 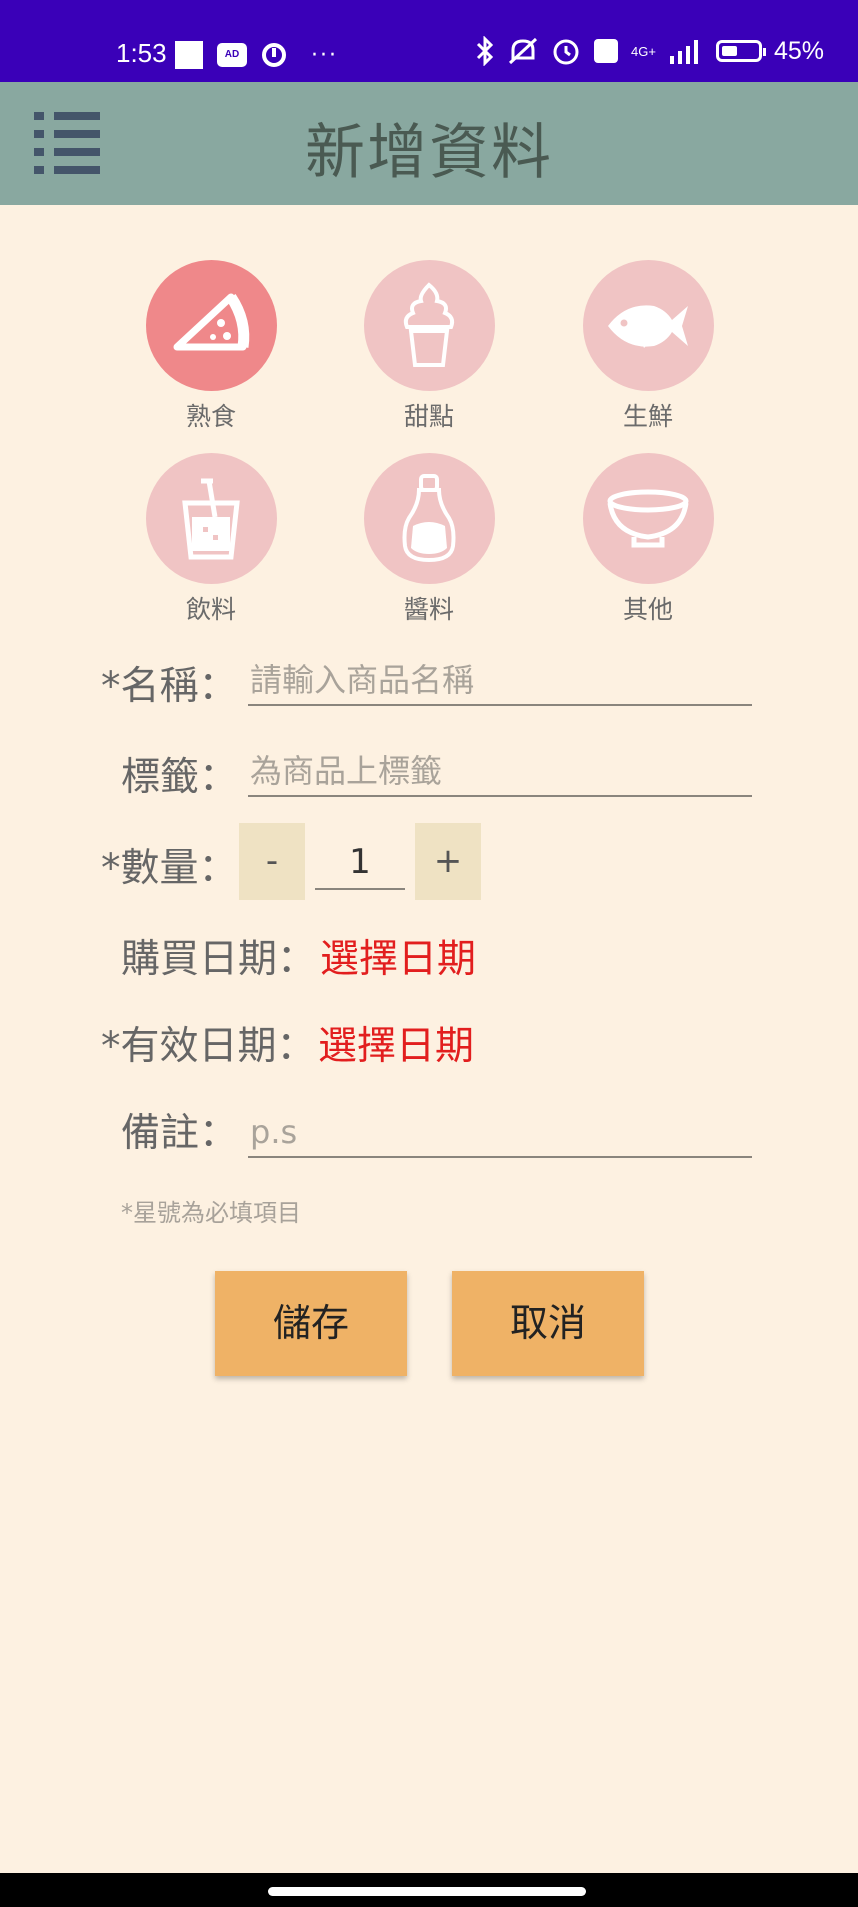 I want to click on more-notifications-icon: ···, so click(x=324, y=55).